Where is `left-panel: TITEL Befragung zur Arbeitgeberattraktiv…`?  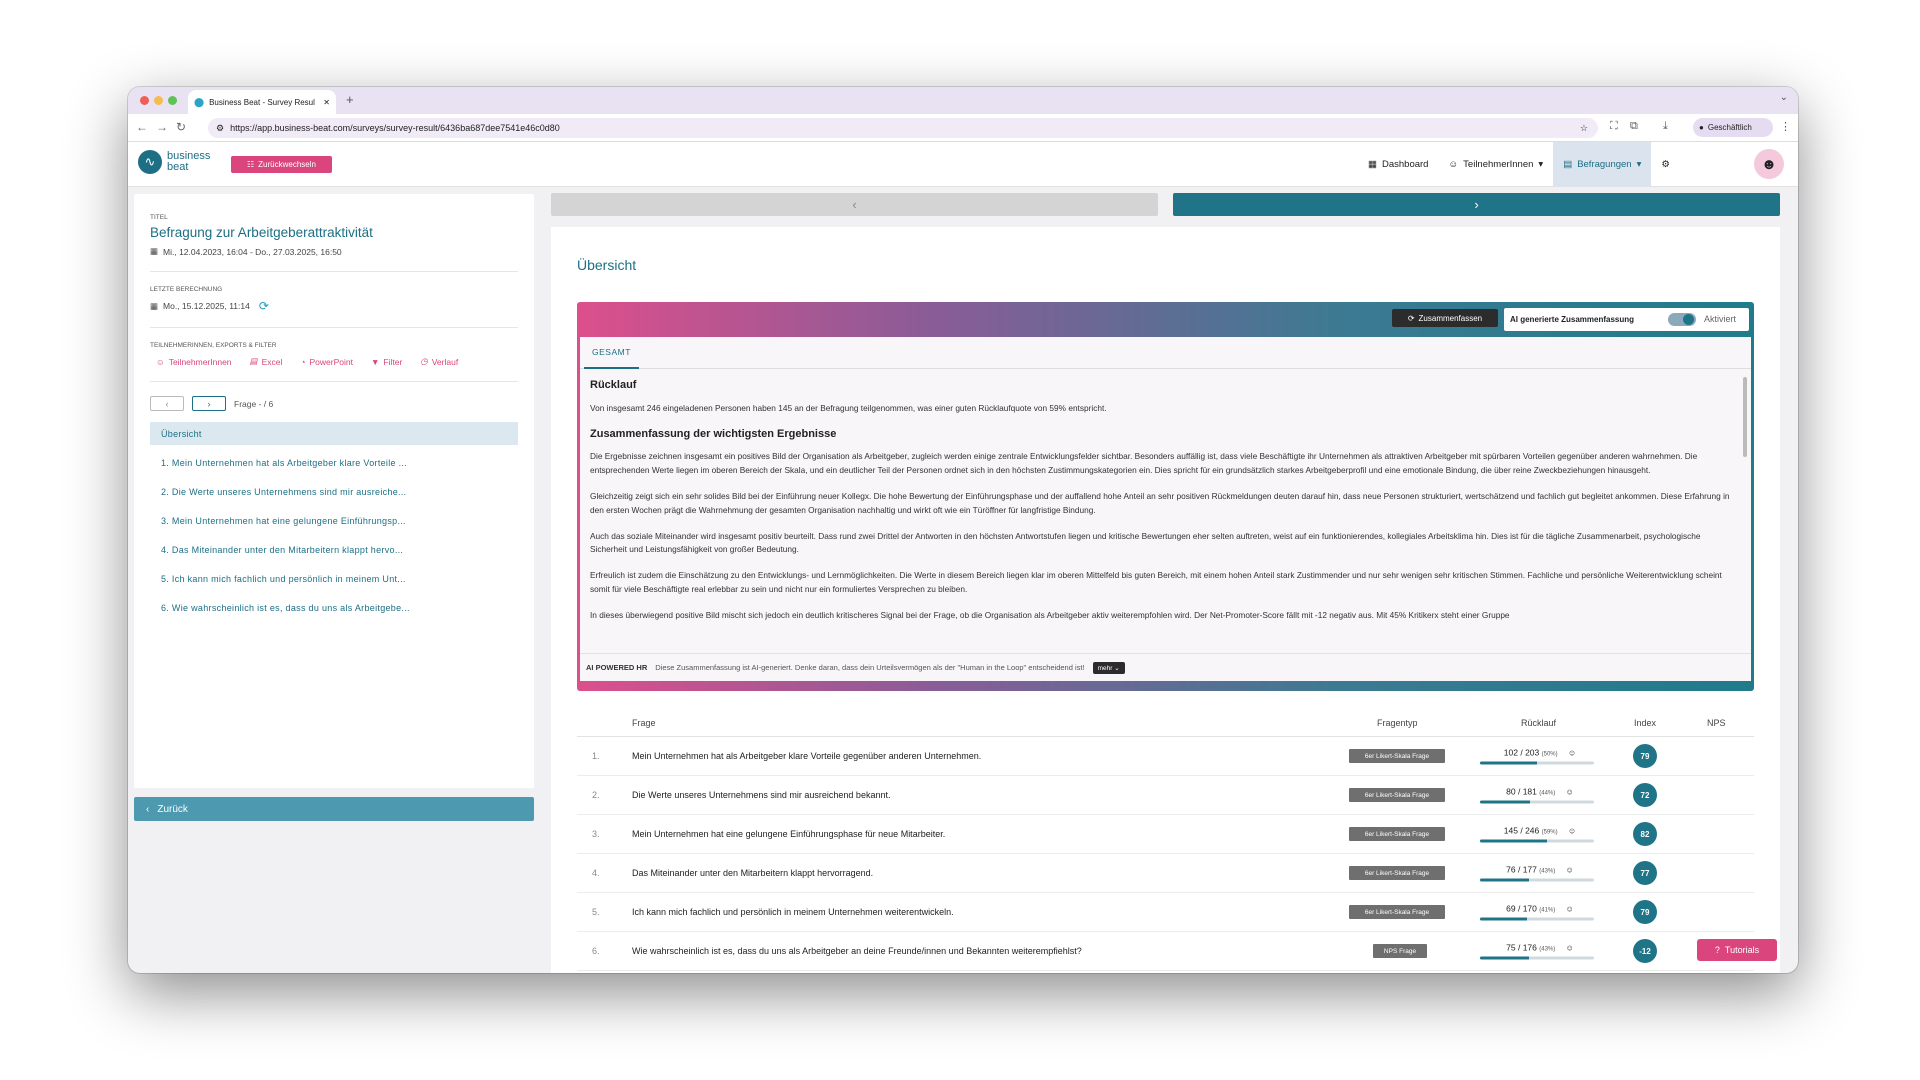 left-panel: TITEL Befragung zur Arbeitgeberattraktiv… is located at coordinates (334, 491).